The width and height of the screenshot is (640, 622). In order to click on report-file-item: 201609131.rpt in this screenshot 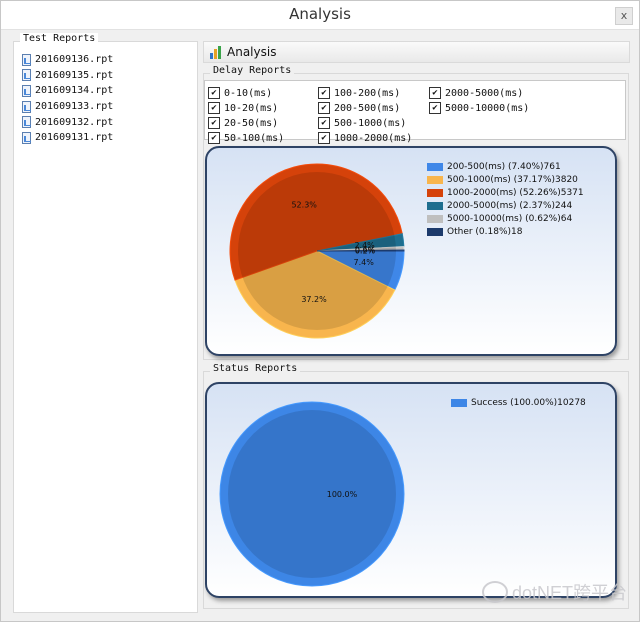, I will do `click(67, 138)`.